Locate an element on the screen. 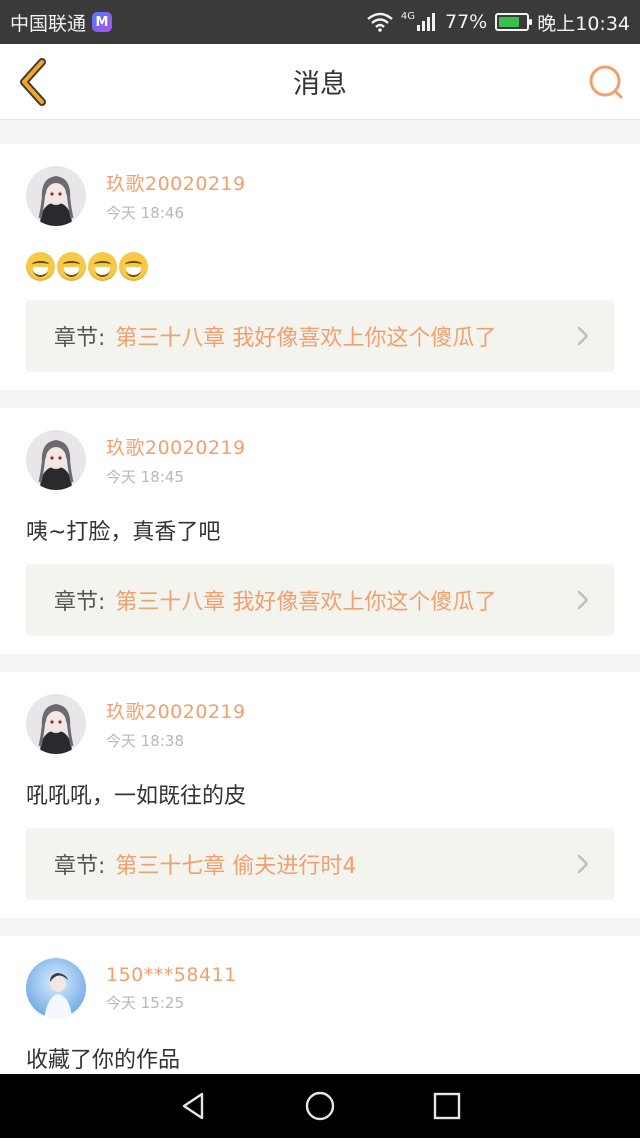  header: 消息 is located at coordinates (320, 82).